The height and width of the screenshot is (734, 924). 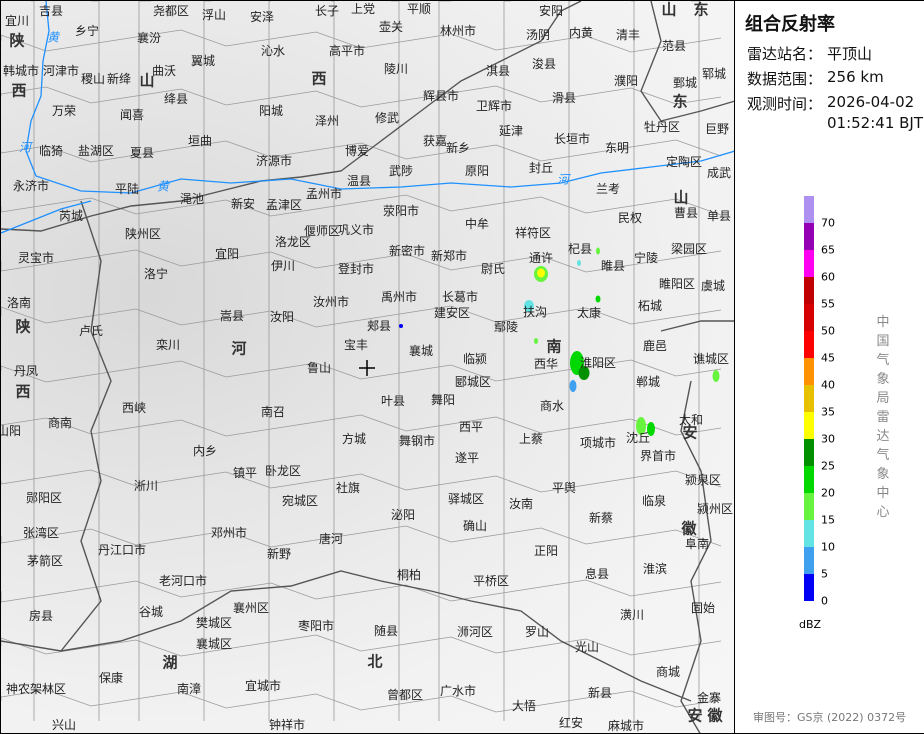 I want to click on place-label: 淇县, so click(x=498, y=71).